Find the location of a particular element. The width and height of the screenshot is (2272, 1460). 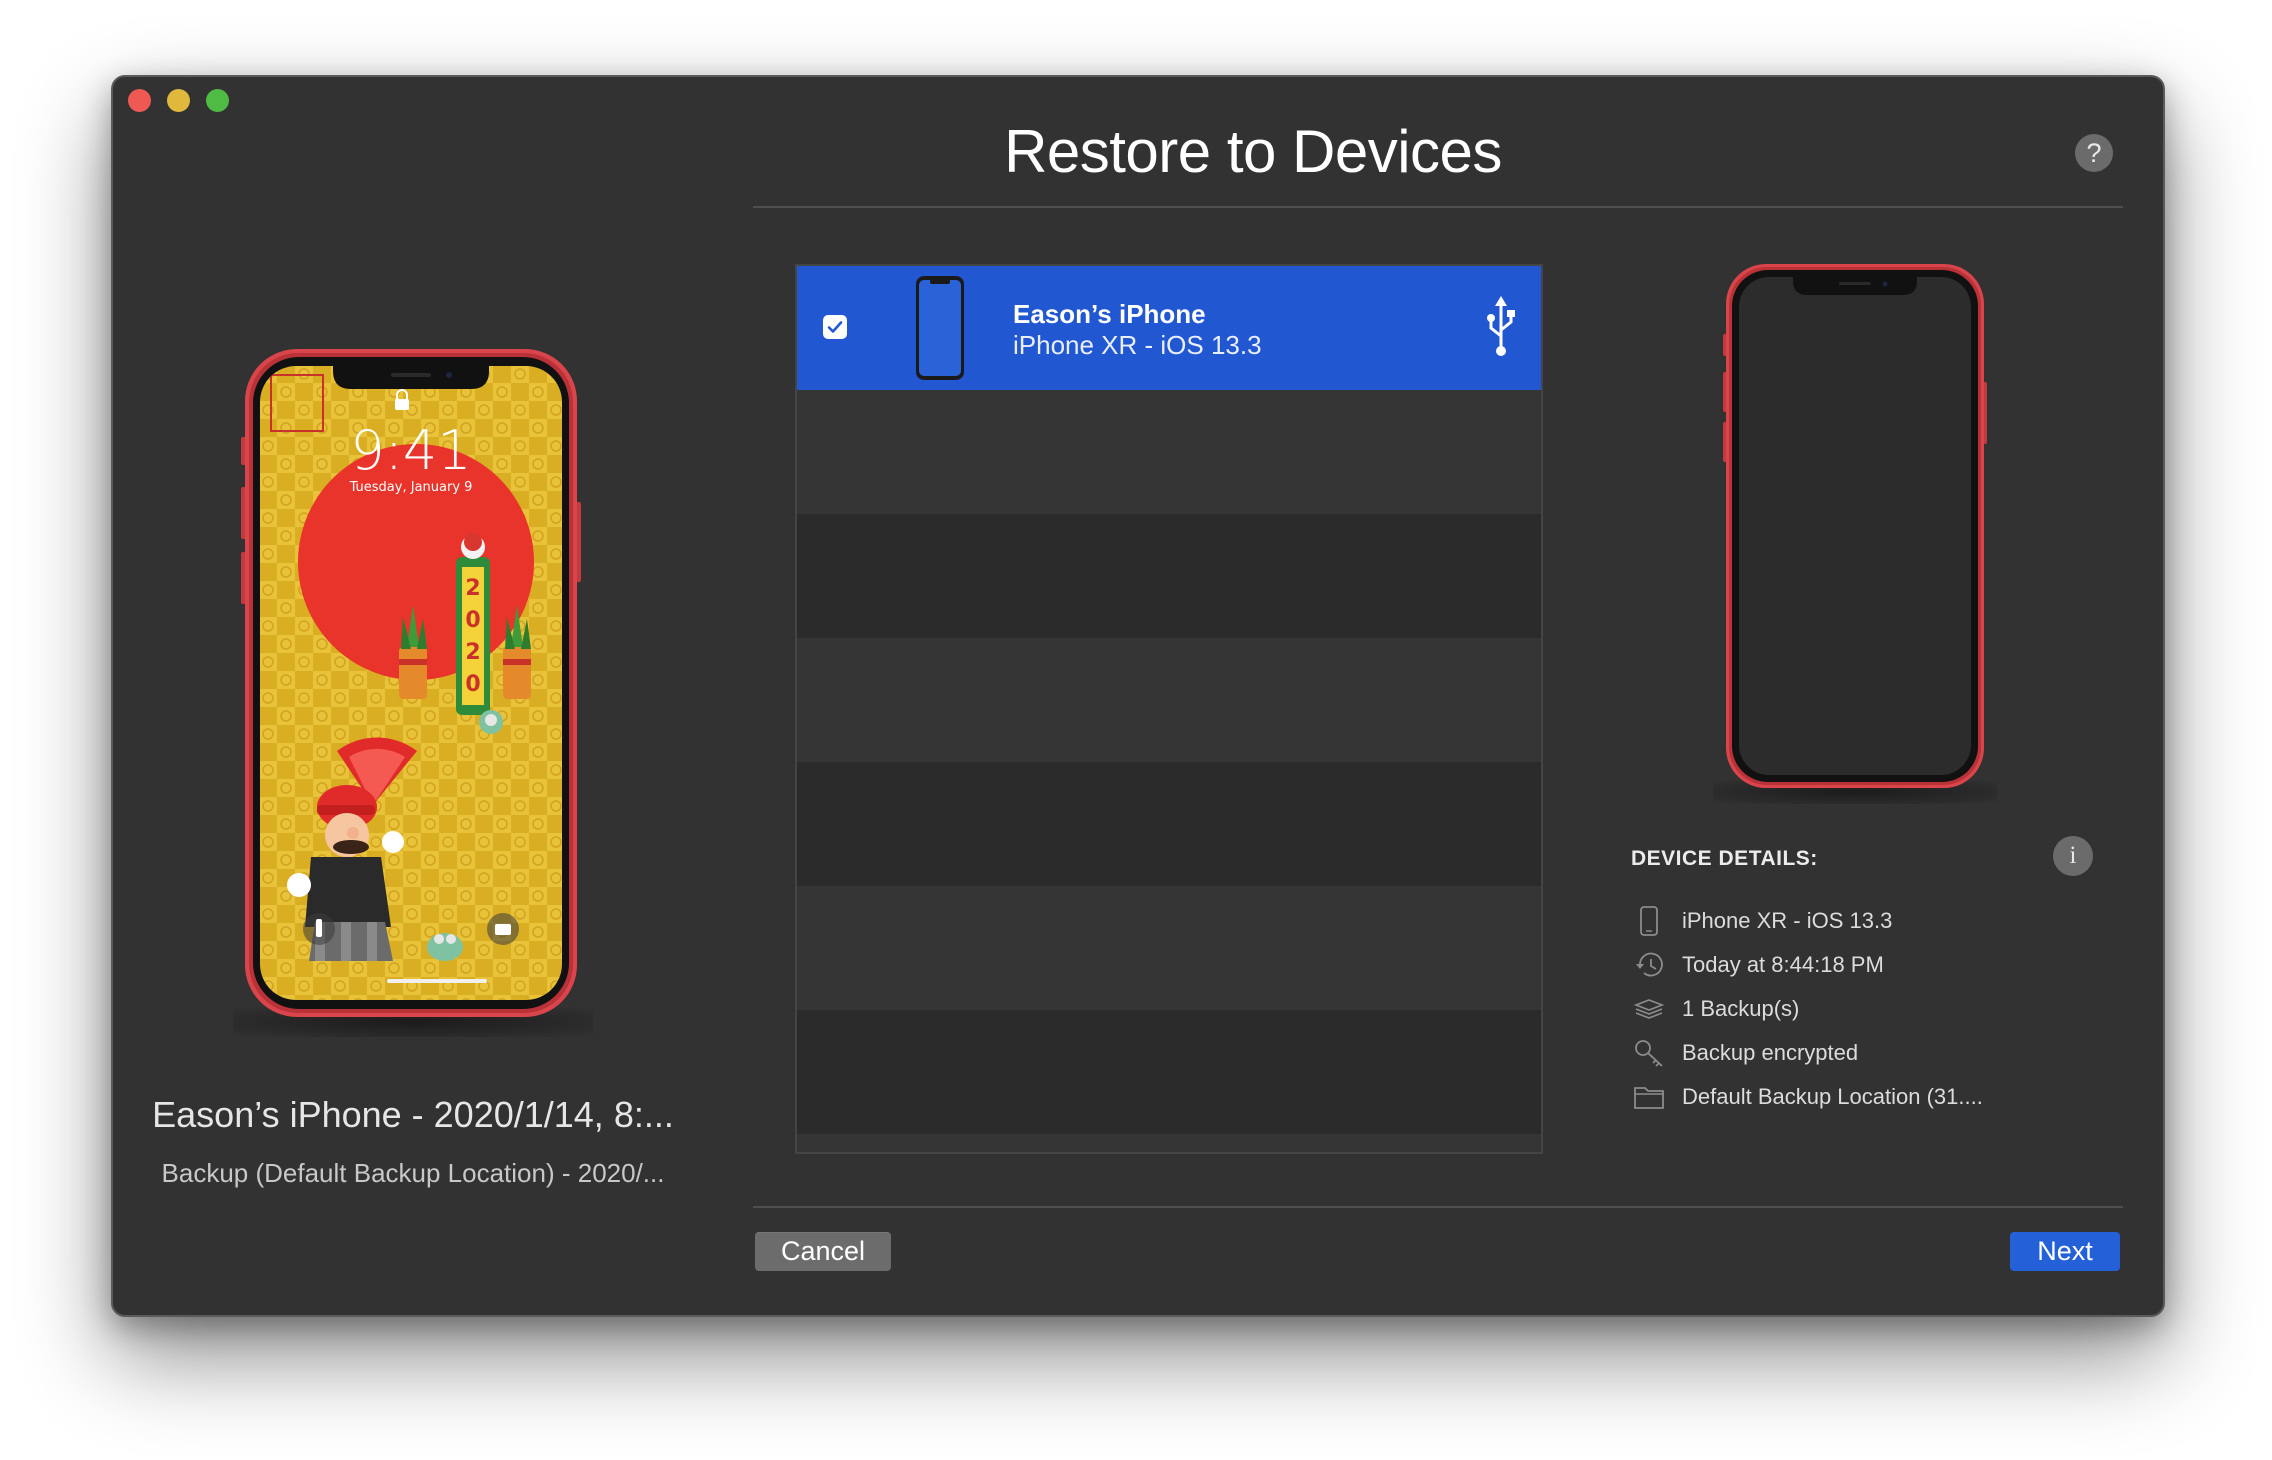

stack-icon is located at coordinates (1649, 1009).